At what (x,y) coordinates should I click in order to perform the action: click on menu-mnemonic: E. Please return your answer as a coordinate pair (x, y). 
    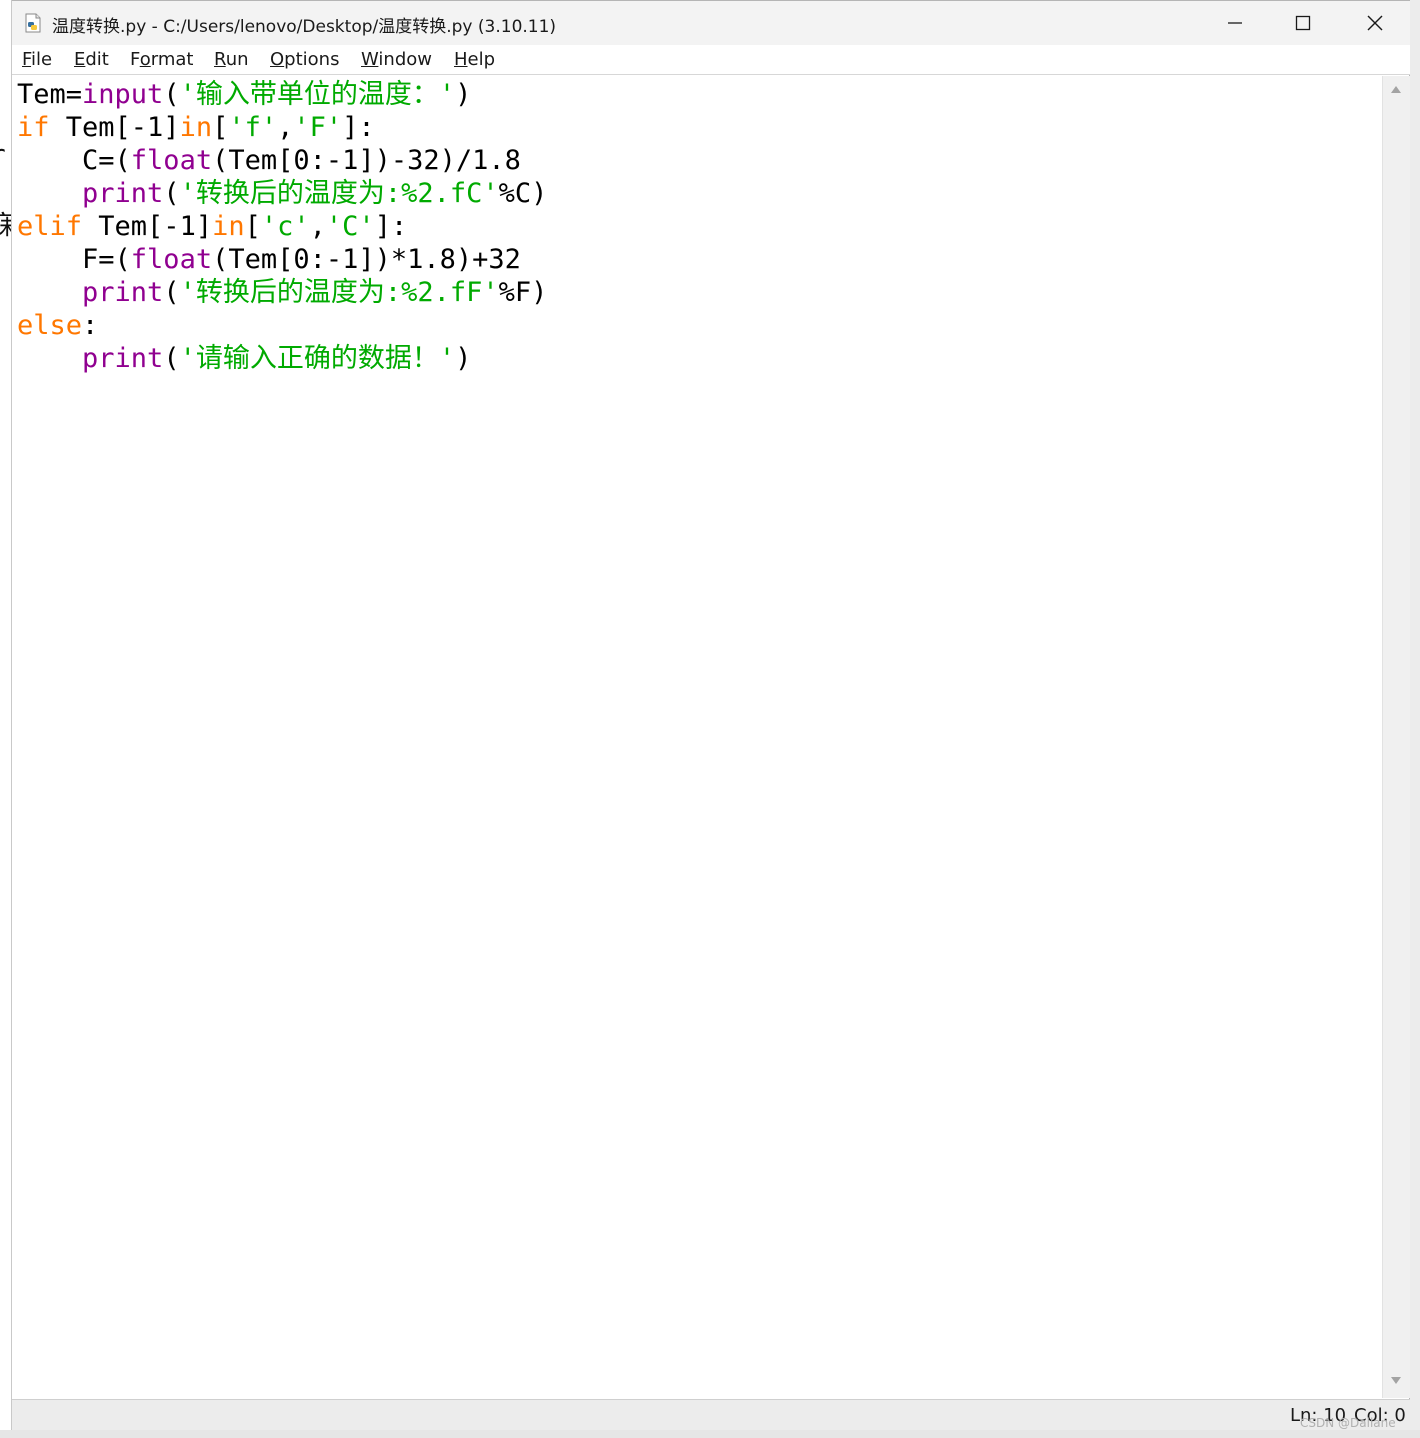
    Looking at the image, I should click on (80, 59).